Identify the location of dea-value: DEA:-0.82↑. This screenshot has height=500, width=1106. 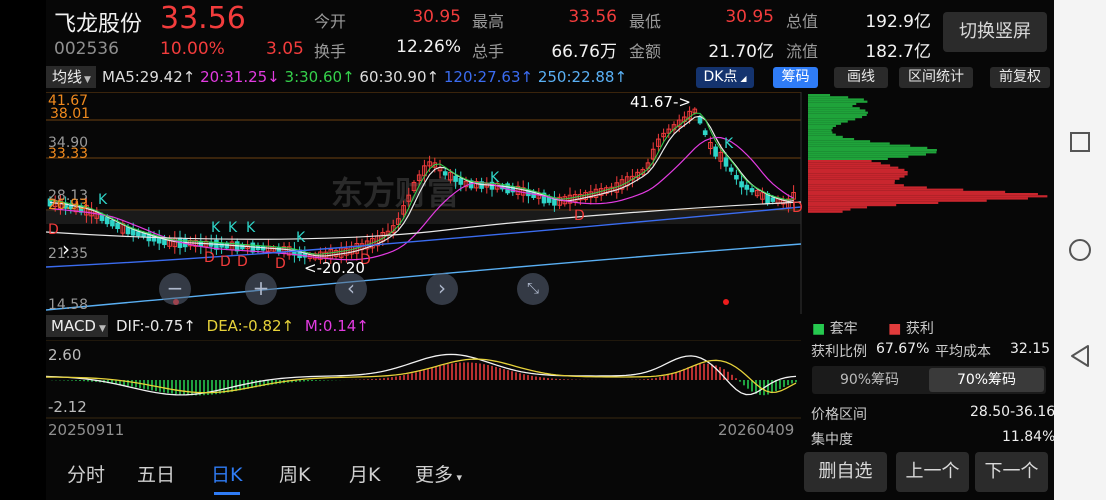
(250, 326).